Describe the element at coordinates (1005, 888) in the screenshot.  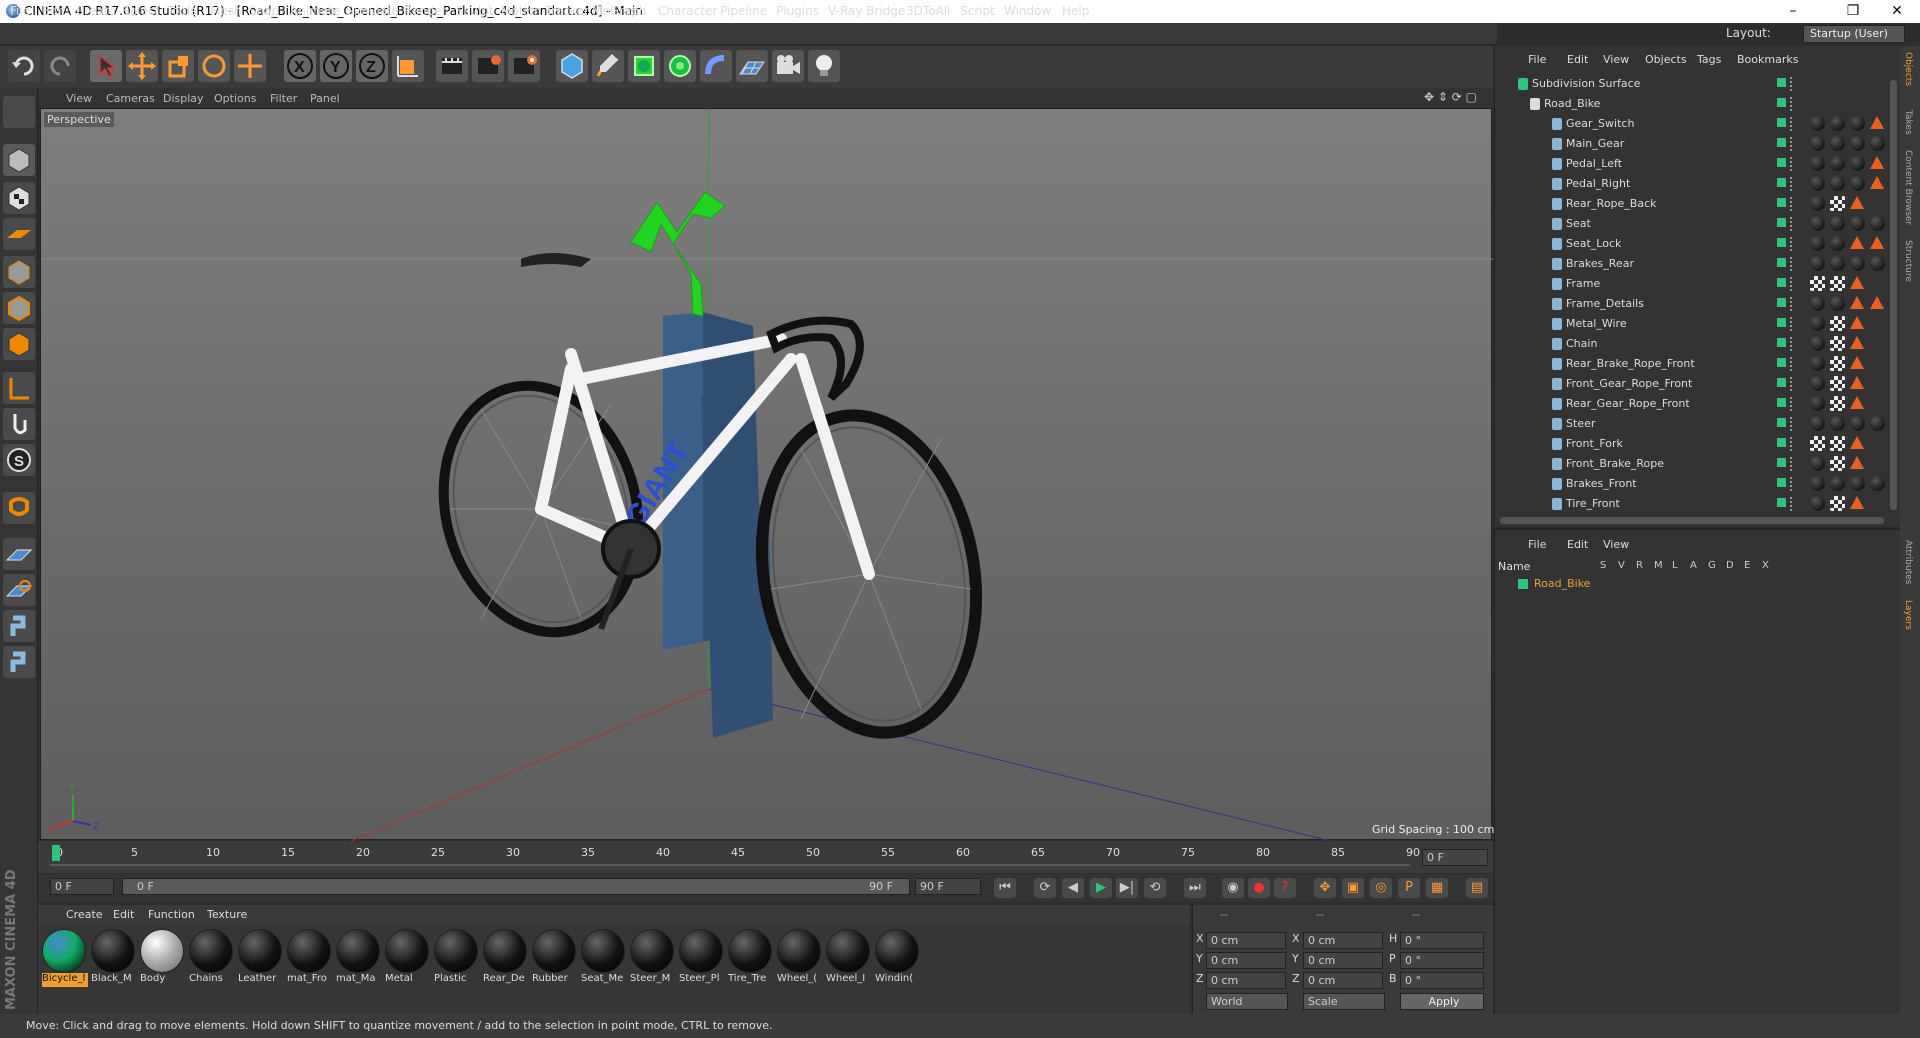
I see `goto-start-icon: ⏮` at that location.